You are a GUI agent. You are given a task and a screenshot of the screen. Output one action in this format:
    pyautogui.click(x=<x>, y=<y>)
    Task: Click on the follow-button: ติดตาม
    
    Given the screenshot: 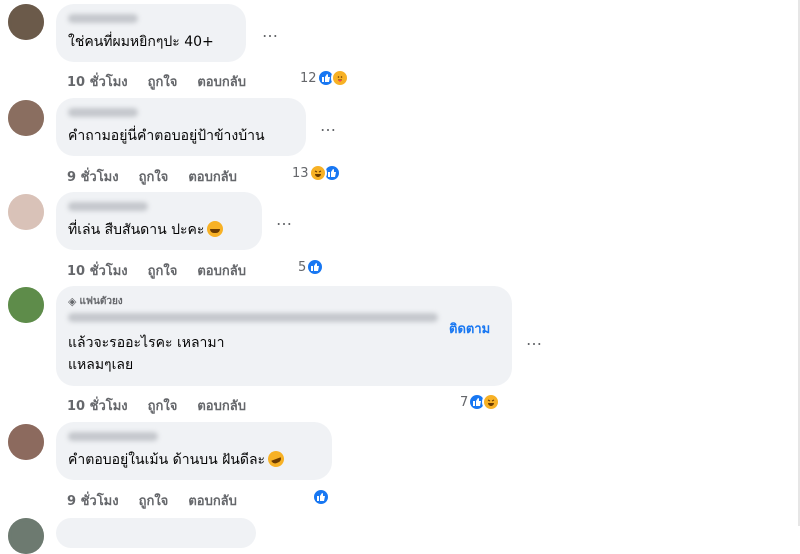 What is the action you would take?
    pyautogui.click(x=469, y=328)
    